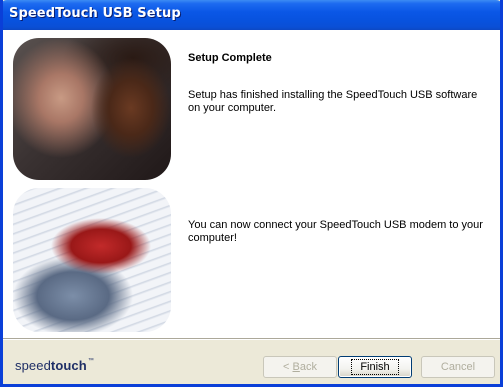 The width and height of the screenshot is (503, 387). I want to click on bottom-photo, so click(92, 260).